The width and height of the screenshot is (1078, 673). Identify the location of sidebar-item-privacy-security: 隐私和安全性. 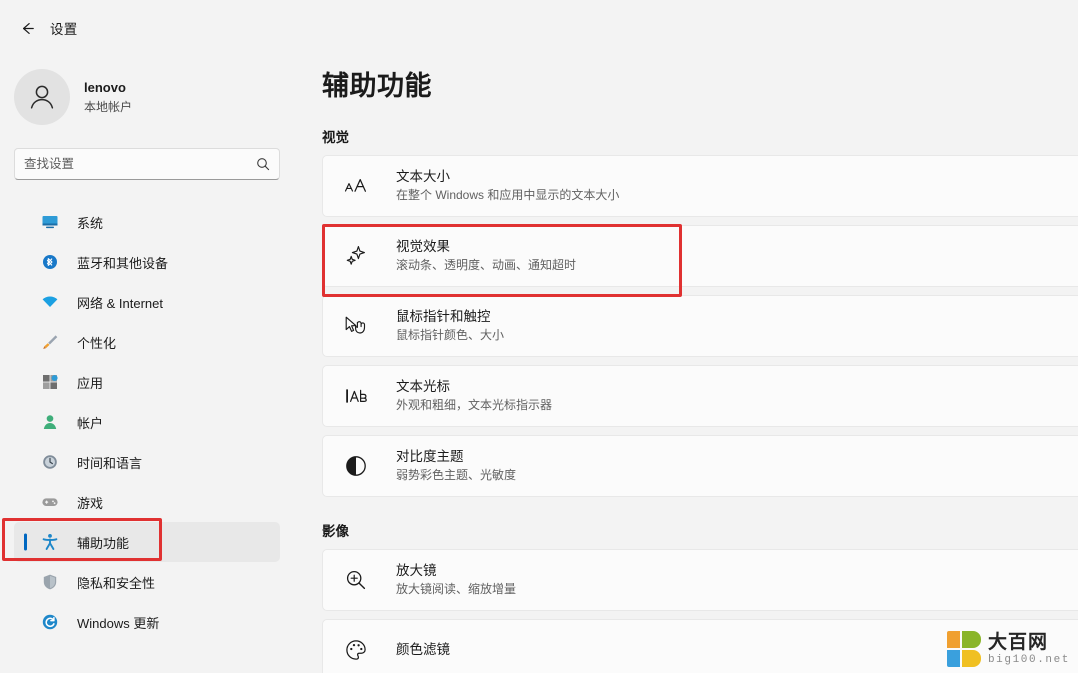
(147, 582).